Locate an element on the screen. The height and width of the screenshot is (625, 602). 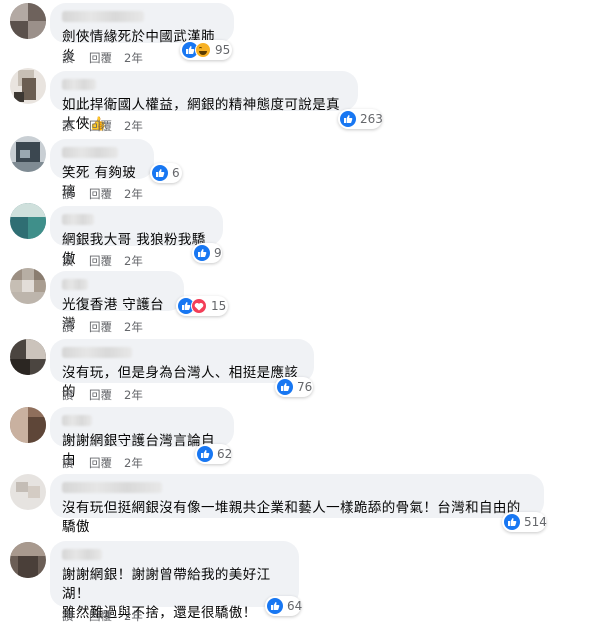
reaction-summary: 9 is located at coordinates (207, 253).